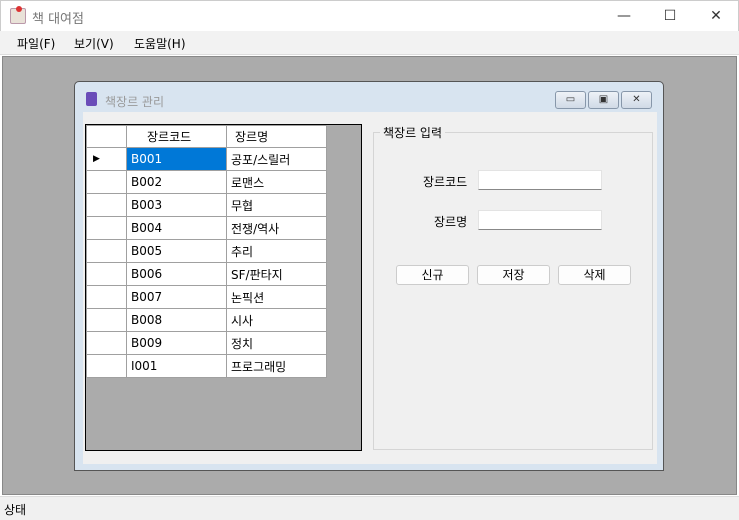 This screenshot has width=739, height=520. I want to click on header-row: 장르코드 장르명, so click(206, 136).